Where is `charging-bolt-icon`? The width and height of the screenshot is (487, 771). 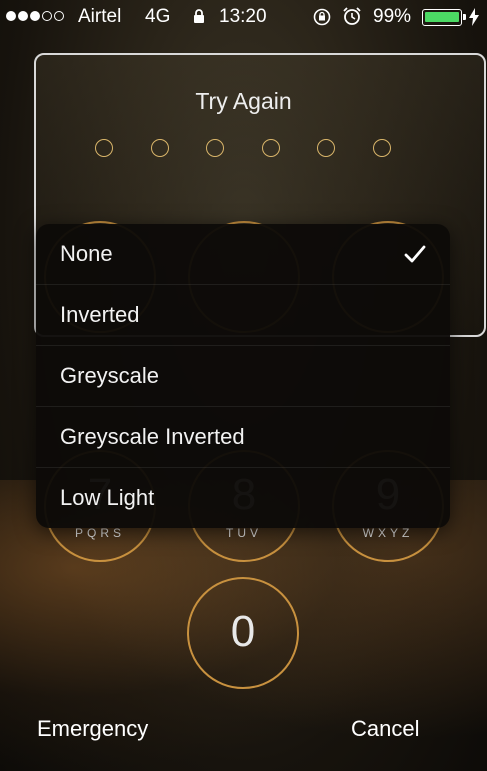
charging-bolt-icon is located at coordinates (474, 17).